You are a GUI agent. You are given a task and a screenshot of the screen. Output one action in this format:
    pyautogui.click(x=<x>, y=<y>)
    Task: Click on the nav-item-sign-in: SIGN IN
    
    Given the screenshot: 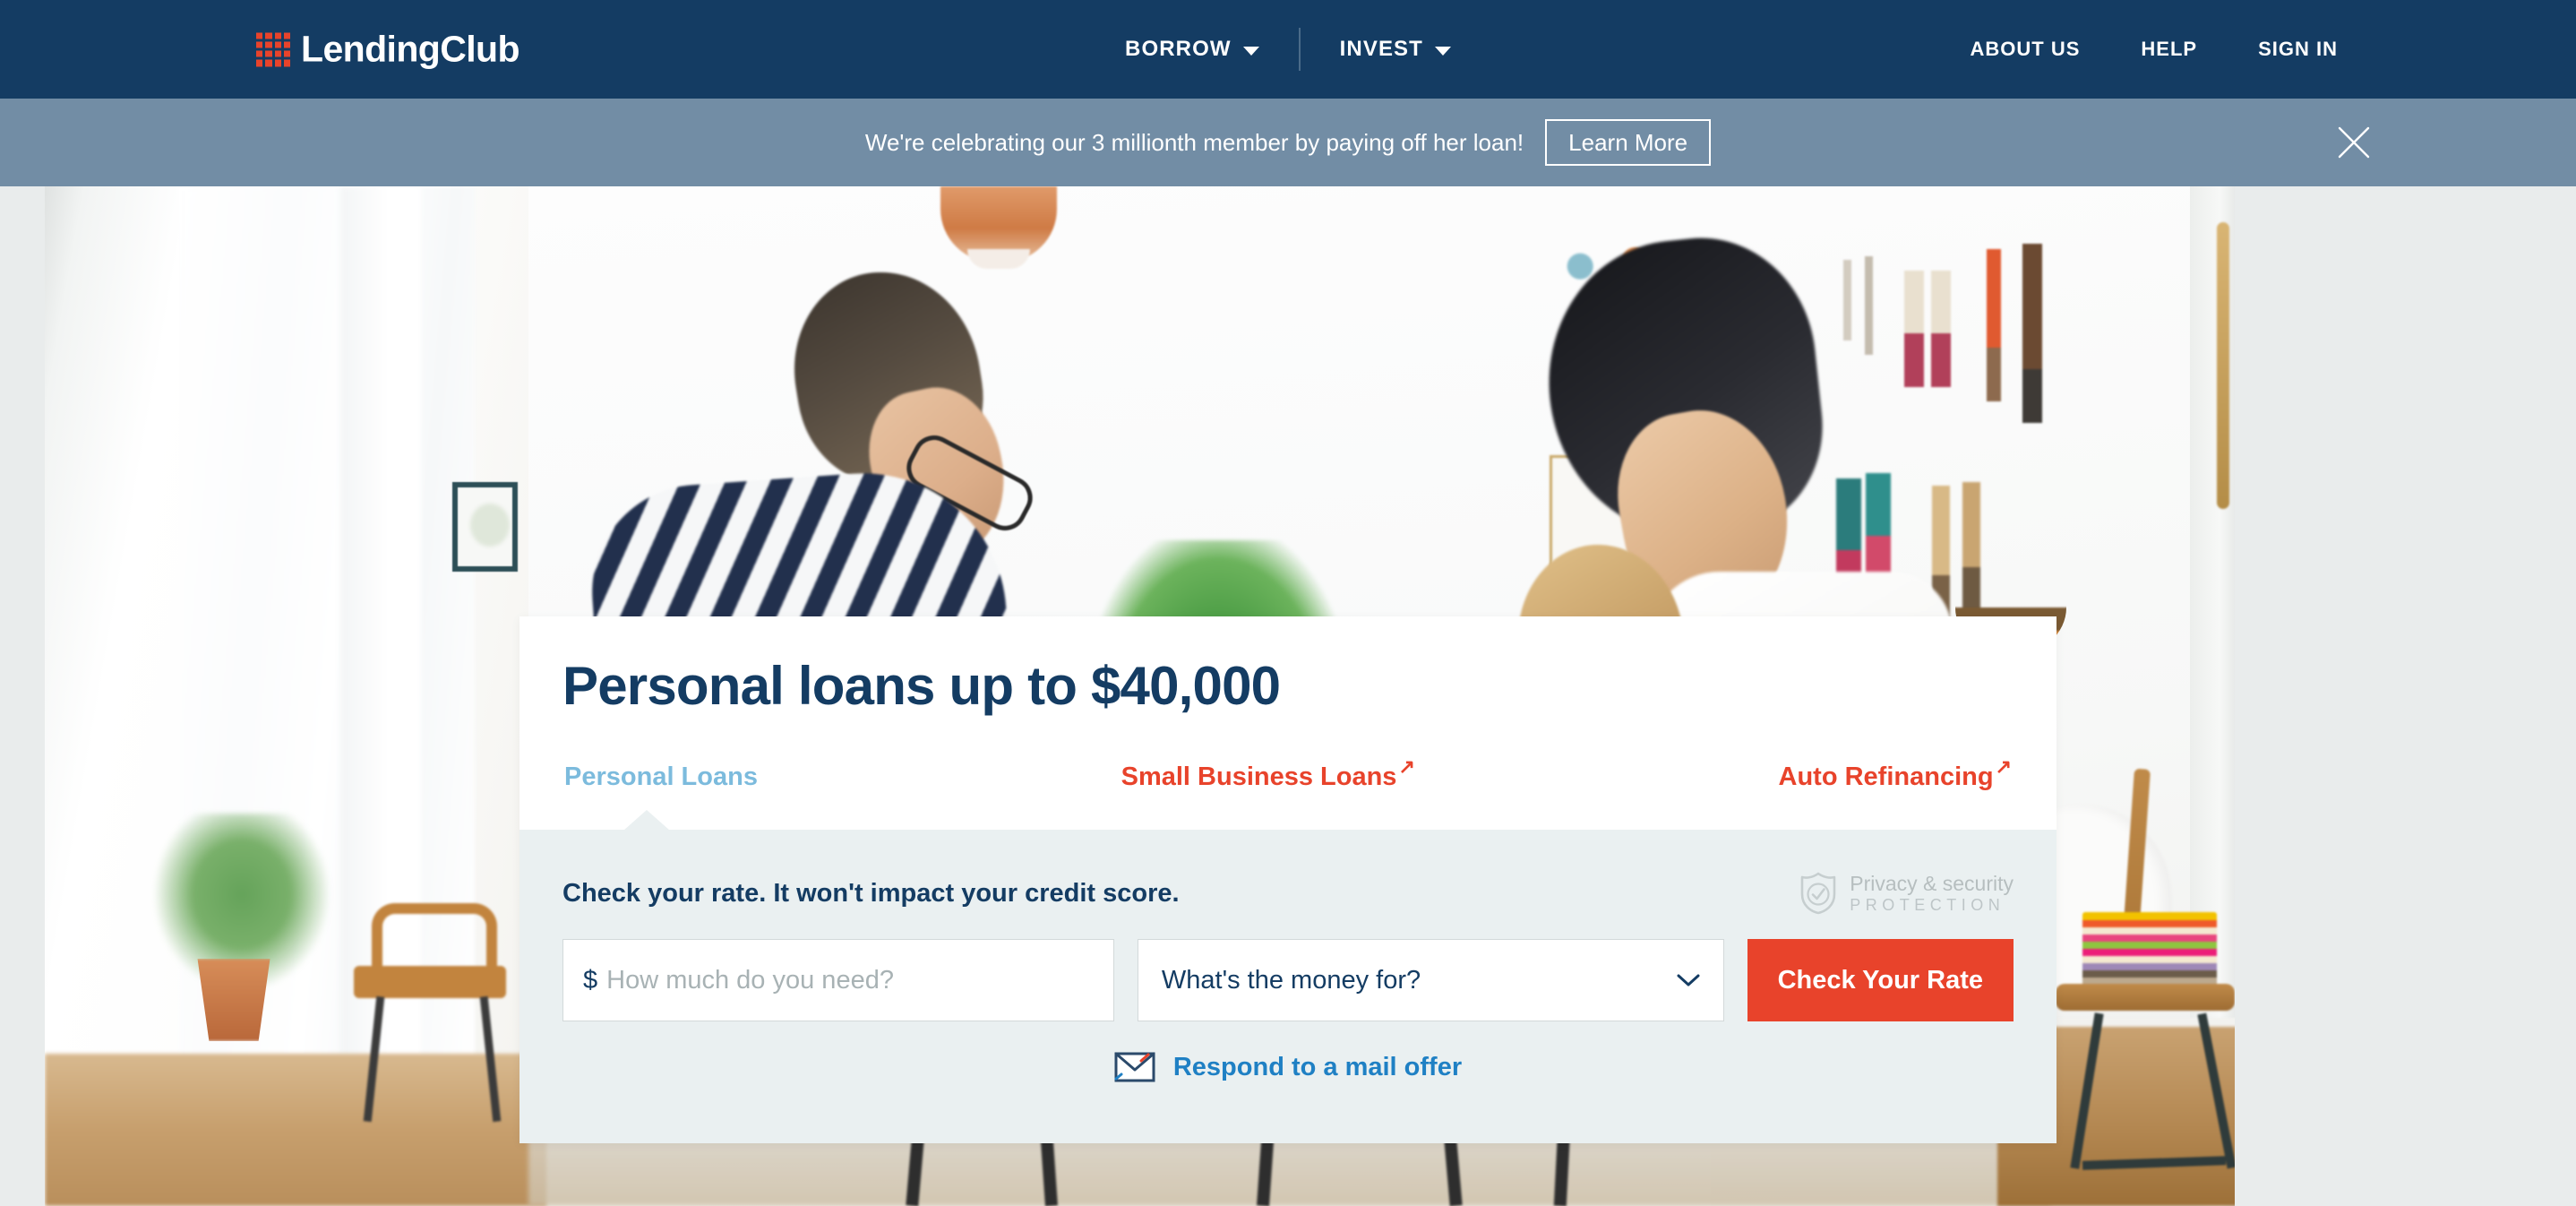 What is the action you would take?
    pyautogui.click(x=2298, y=49)
    